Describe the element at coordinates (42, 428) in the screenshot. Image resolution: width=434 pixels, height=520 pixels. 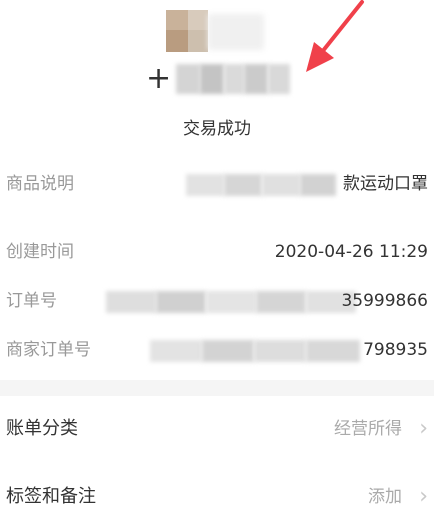
I see `bill-category-label: 账单分类` at that location.